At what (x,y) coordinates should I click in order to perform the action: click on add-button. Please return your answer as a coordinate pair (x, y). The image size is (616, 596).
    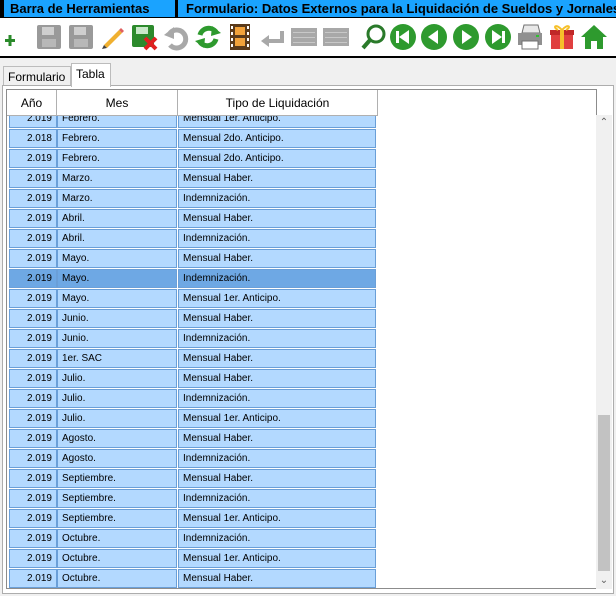
    Looking at the image, I should click on (15, 37).